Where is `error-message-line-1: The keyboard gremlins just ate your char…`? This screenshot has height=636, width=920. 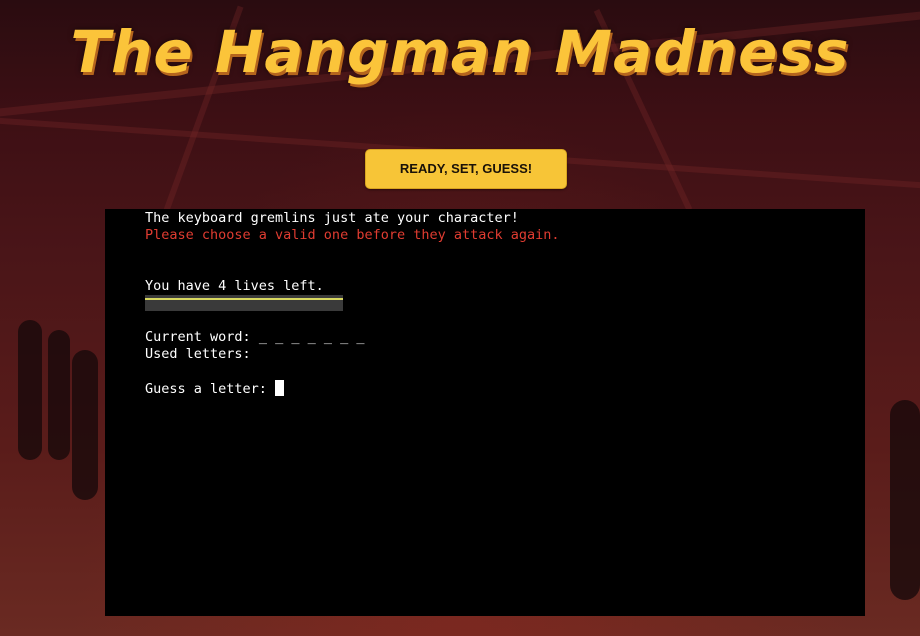
error-message-line-1: The keyboard gremlins just ate your char… is located at coordinates (332, 218).